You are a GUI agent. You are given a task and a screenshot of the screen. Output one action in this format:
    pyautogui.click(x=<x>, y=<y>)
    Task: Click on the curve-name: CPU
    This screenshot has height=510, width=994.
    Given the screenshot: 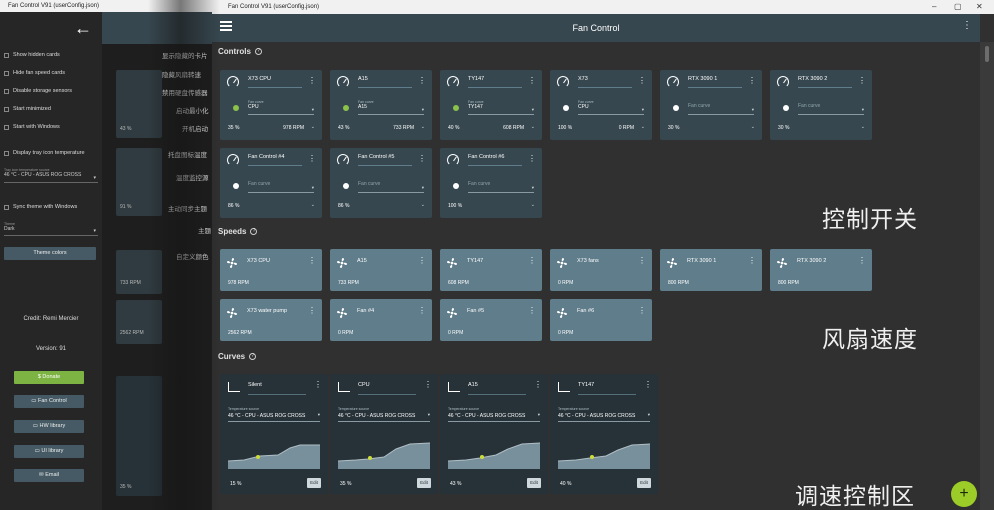 What is the action you would take?
    pyautogui.click(x=364, y=385)
    